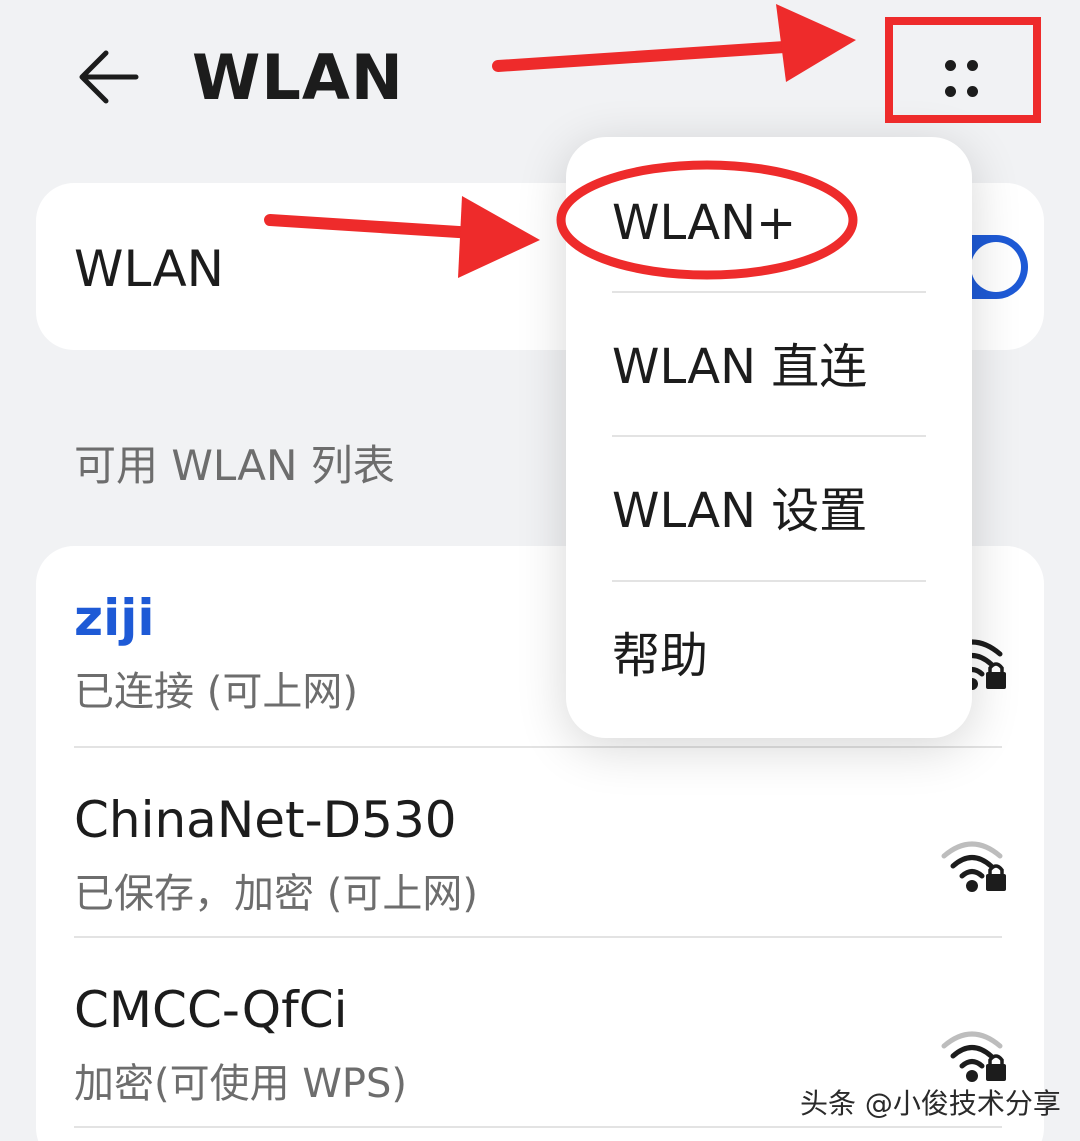  Describe the element at coordinates (930, 1103) in the screenshot. I see `watermark: 头条 @小俊技术分享` at that location.